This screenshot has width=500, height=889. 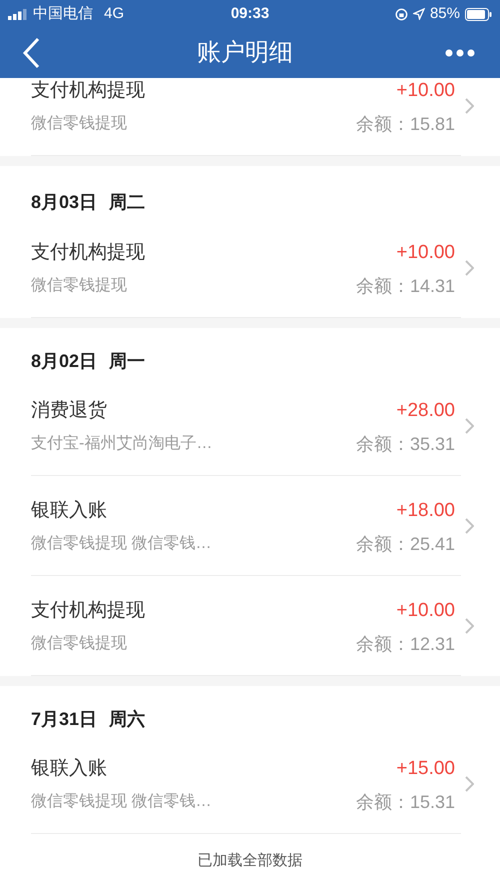 I want to click on transaction-amount: +28.00, so click(x=425, y=410).